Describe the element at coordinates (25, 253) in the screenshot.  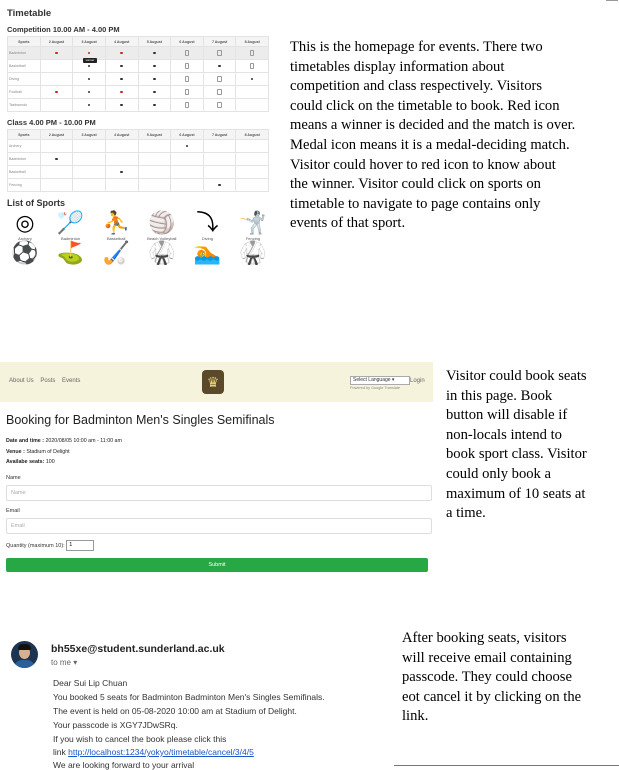
I see `sport-item: ⚽` at that location.